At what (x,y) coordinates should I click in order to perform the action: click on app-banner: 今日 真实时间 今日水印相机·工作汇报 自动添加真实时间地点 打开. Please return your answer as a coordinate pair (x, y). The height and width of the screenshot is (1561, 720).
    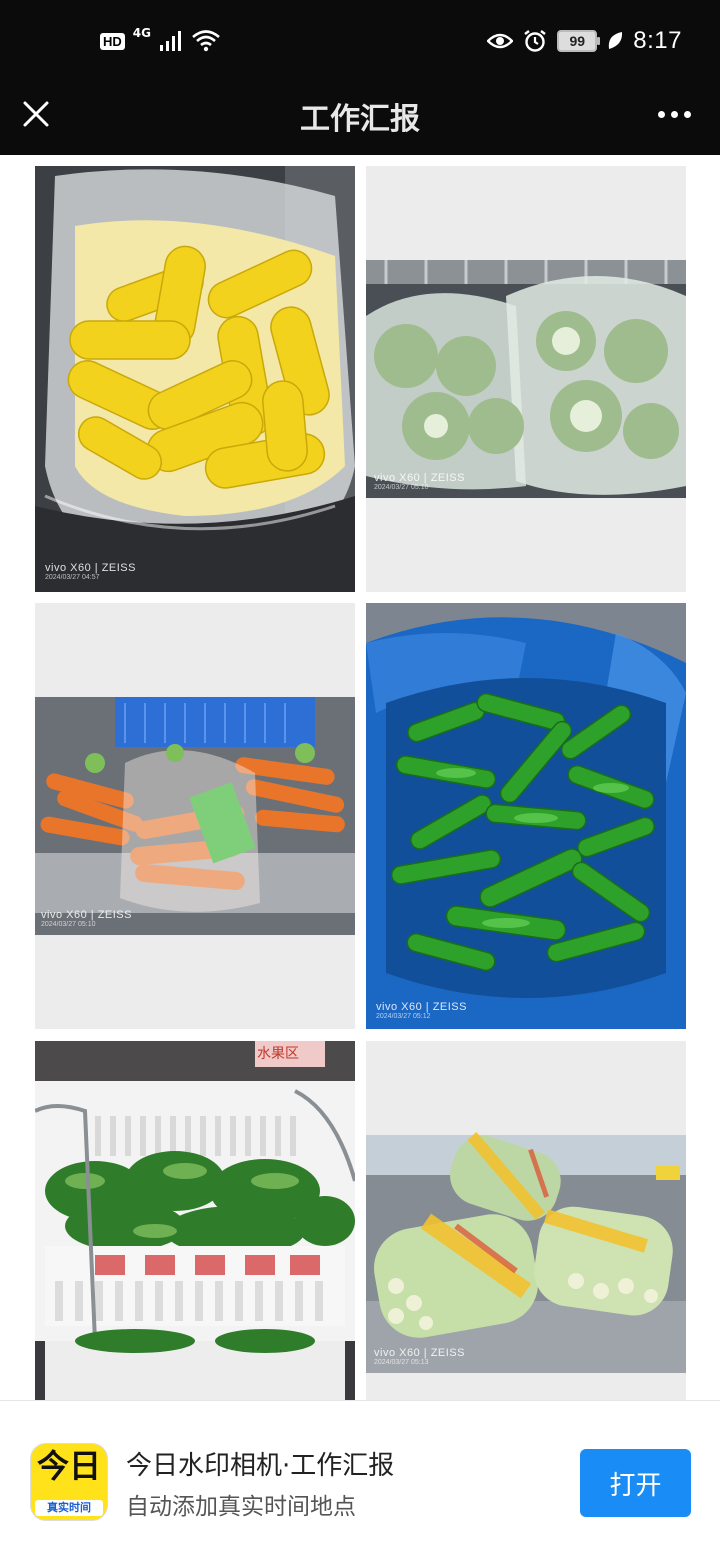
    Looking at the image, I should click on (360, 1480).